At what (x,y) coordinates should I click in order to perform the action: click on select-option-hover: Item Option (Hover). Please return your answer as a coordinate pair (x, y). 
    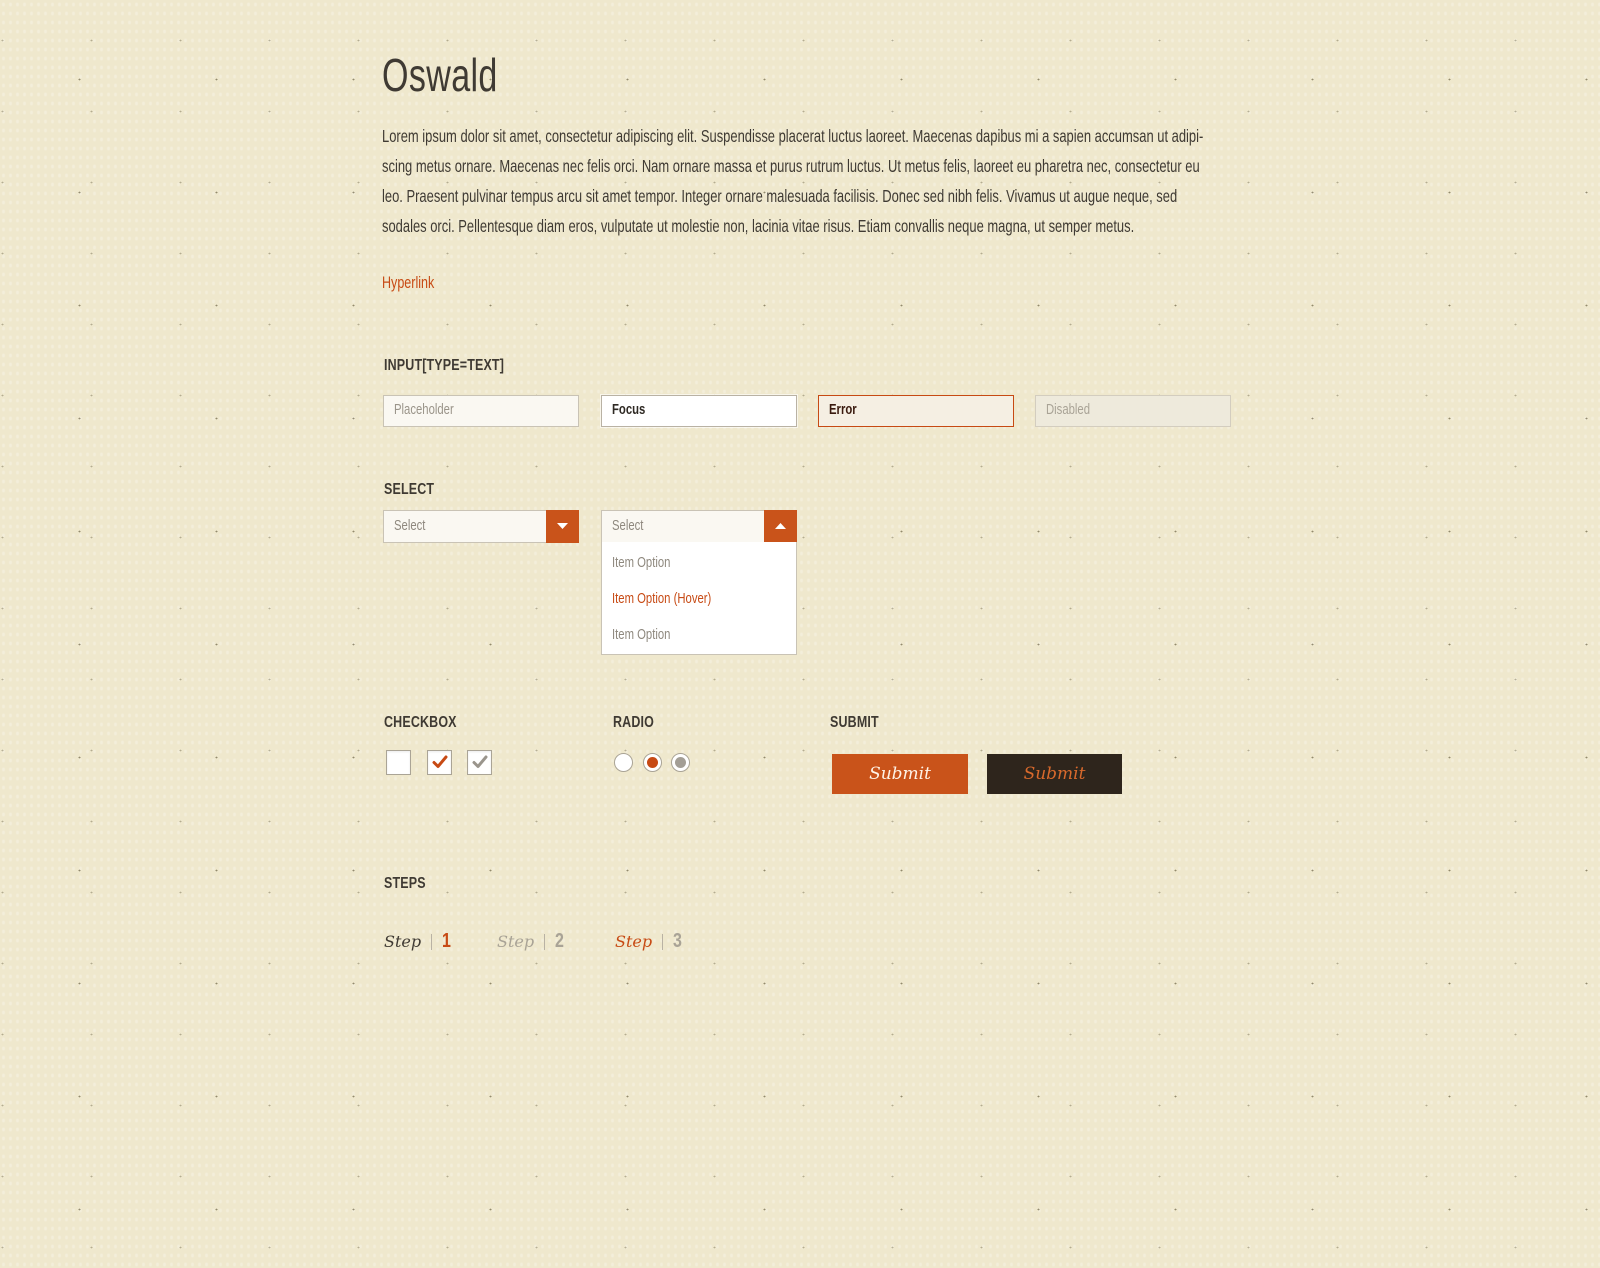
    Looking at the image, I should click on (661, 599).